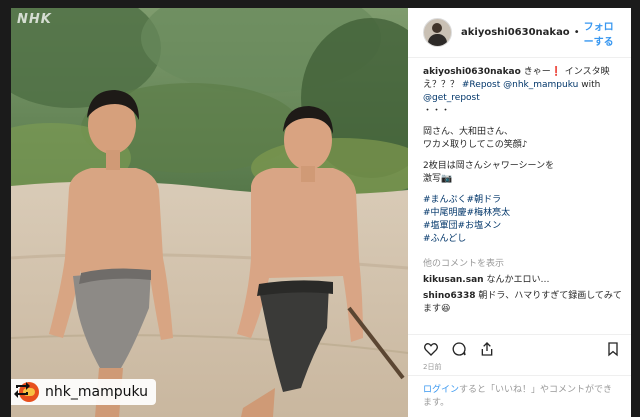  I want to click on author-avatar, so click(437, 32).